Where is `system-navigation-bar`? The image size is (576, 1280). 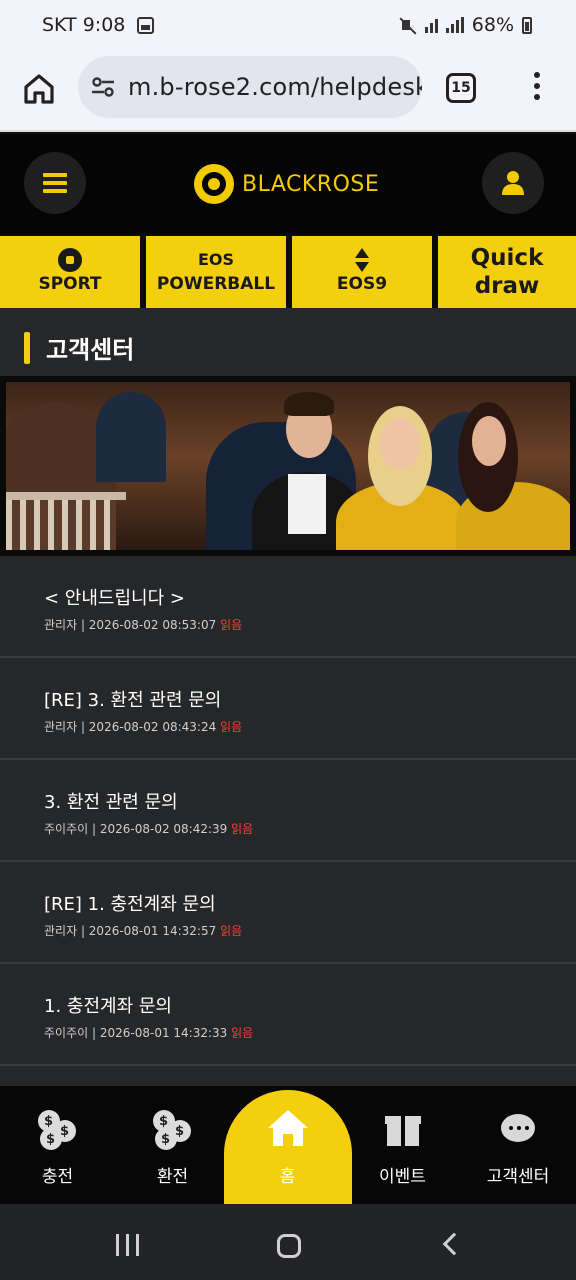
system-navigation-bar is located at coordinates (288, 1242).